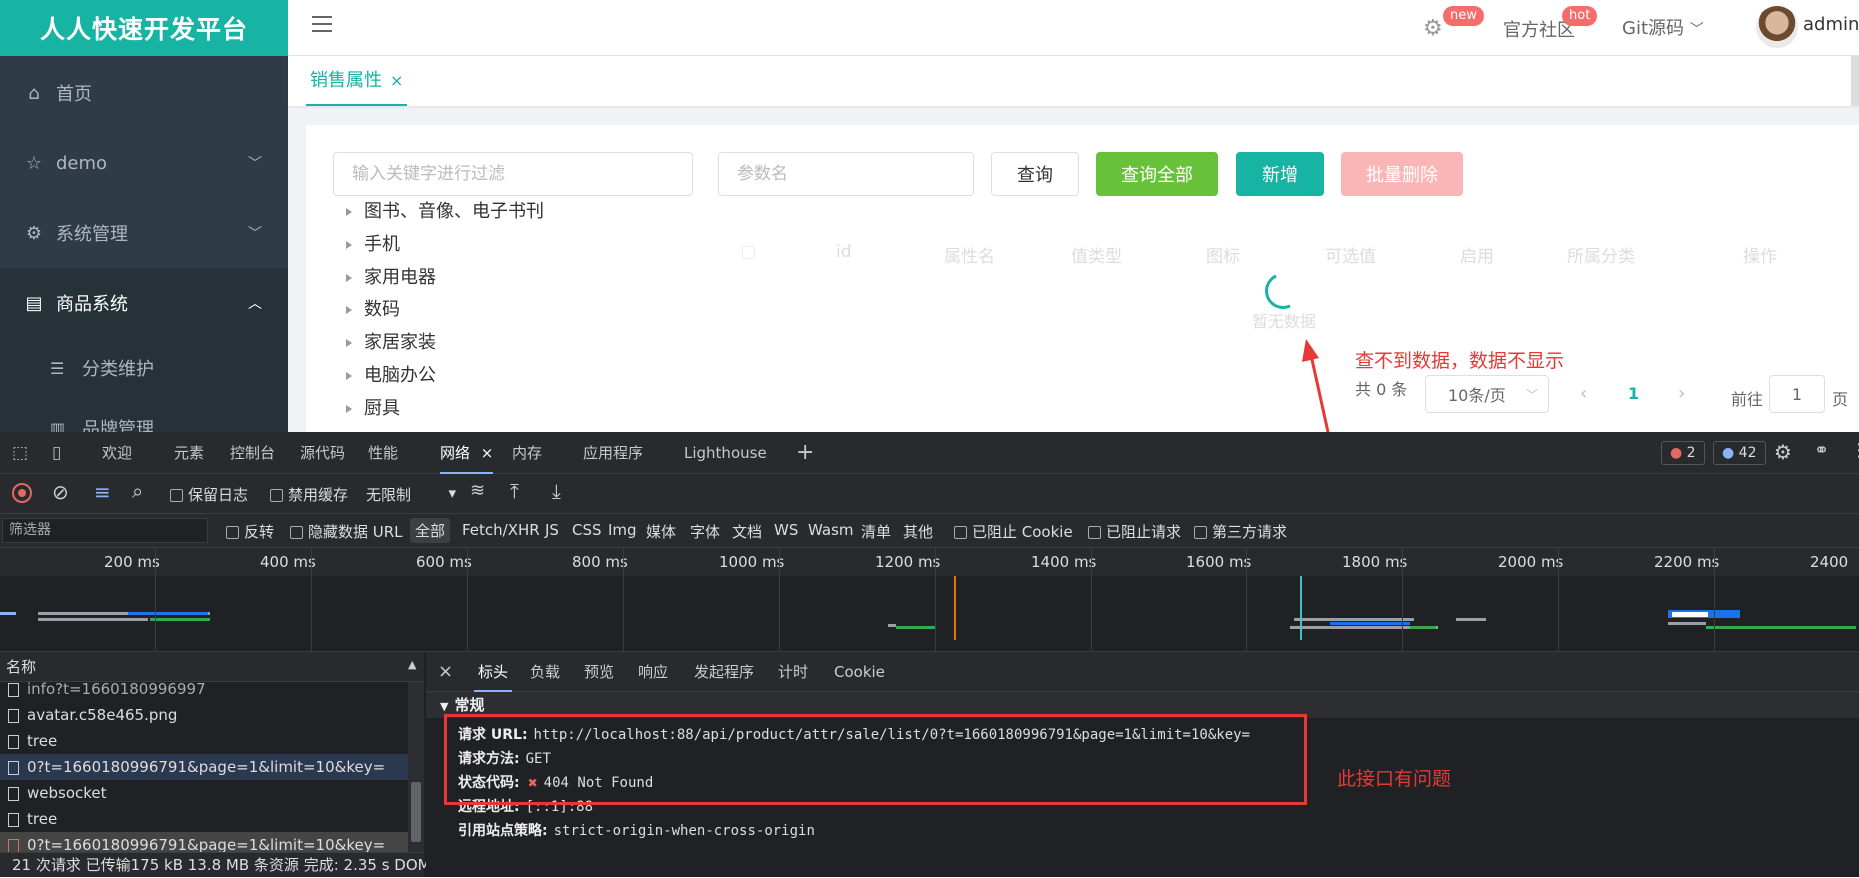 Image resolution: width=1859 pixels, height=878 pixels. Describe the element at coordinates (411, 494) in the screenshot. I see `throttle-select: 无限制 ▾` at that location.